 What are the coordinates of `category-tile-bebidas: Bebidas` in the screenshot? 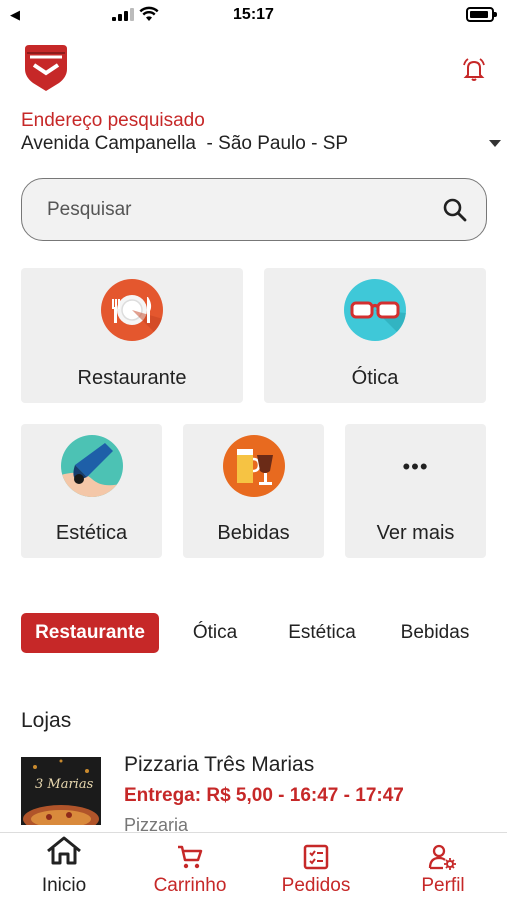 It's located at (253, 491).